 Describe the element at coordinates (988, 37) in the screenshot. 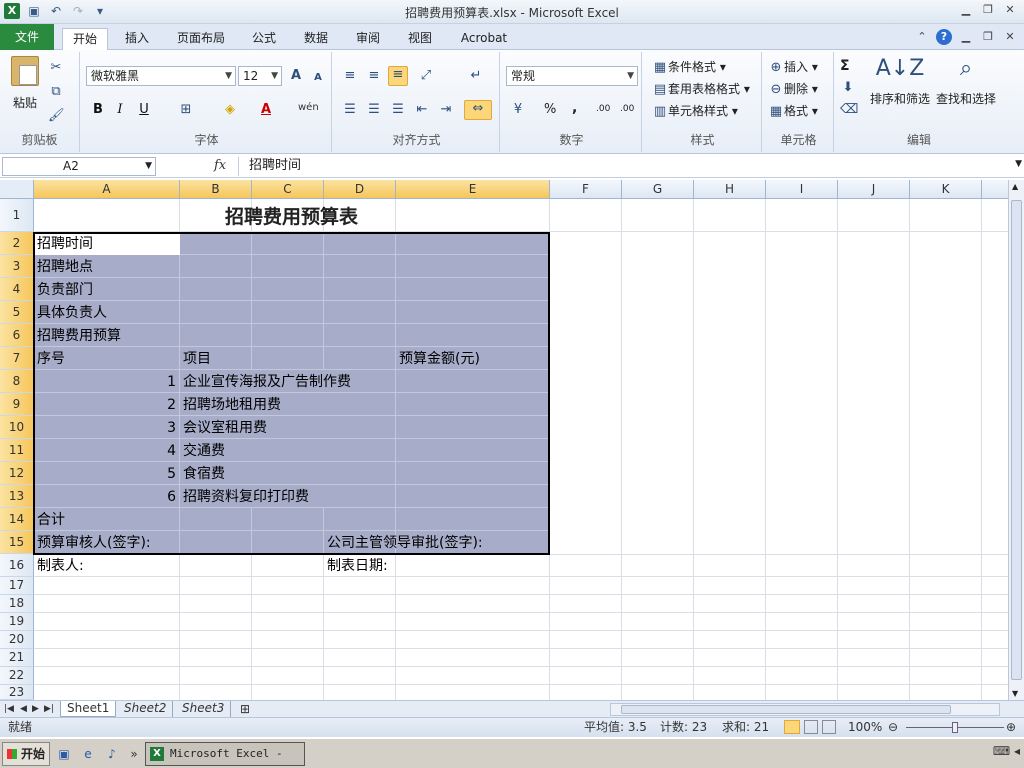

I see `doc-restore-icon: ❐` at that location.